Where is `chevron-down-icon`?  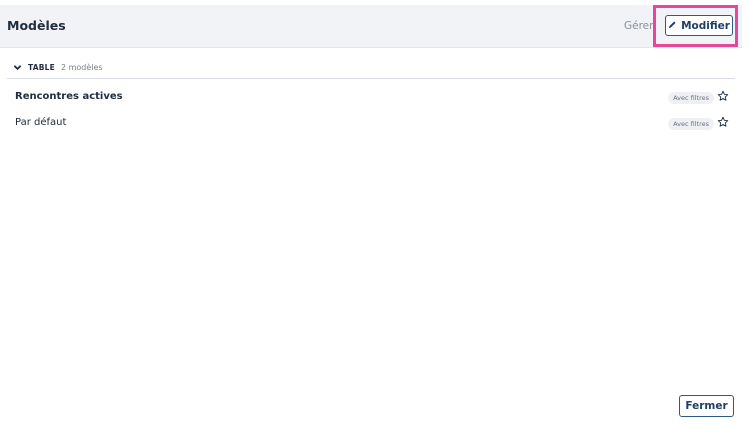
chevron-down-icon is located at coordinates (17, 67).